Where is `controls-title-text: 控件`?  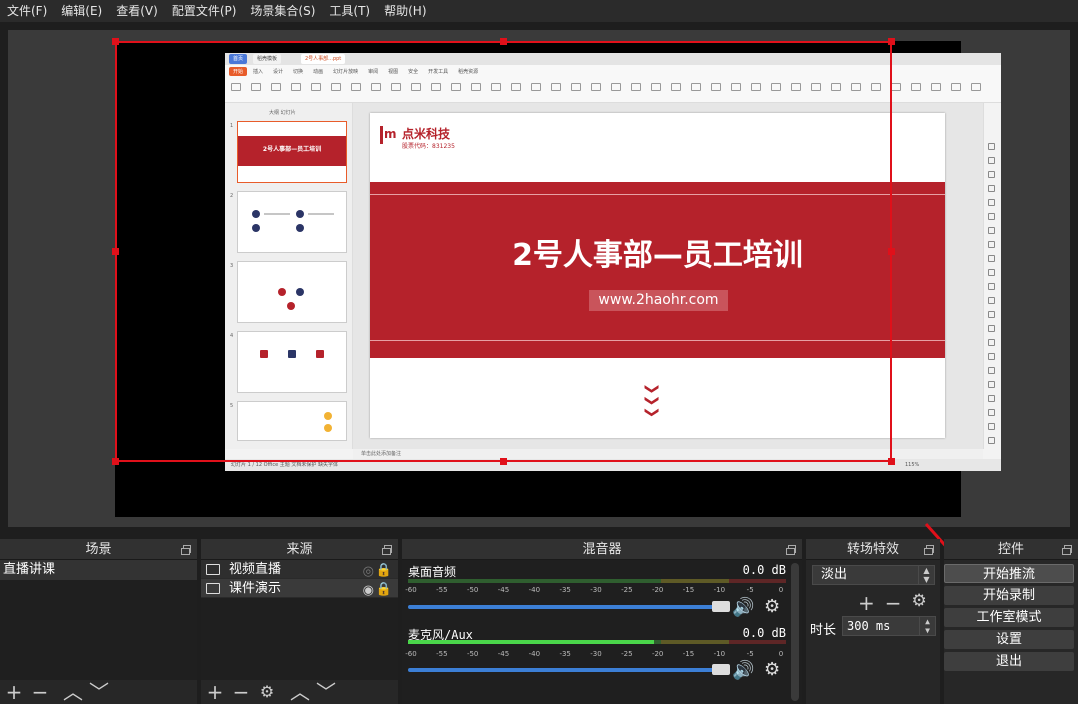 controls-title-text: 控件 is located at coordinates (1010, 549).